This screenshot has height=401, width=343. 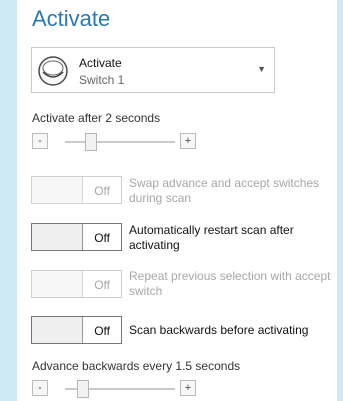 What do you see at coordinates (136, 366) in the screenshot?
I see `advance-backwards-label: Advance backwards every 1.5 seconds` at bounding box center [136, 366].